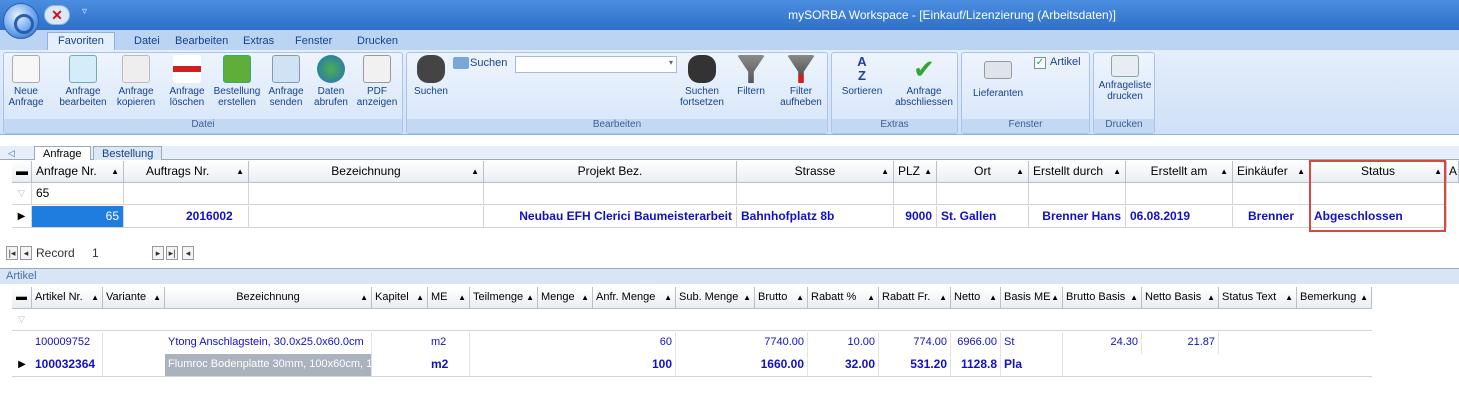 Image resolution: width=1459 pixels, height=404 pixels. Describe the element at coordinates (12, 253) in the screenshot. I see `first-record-icon: |◂` at that location.